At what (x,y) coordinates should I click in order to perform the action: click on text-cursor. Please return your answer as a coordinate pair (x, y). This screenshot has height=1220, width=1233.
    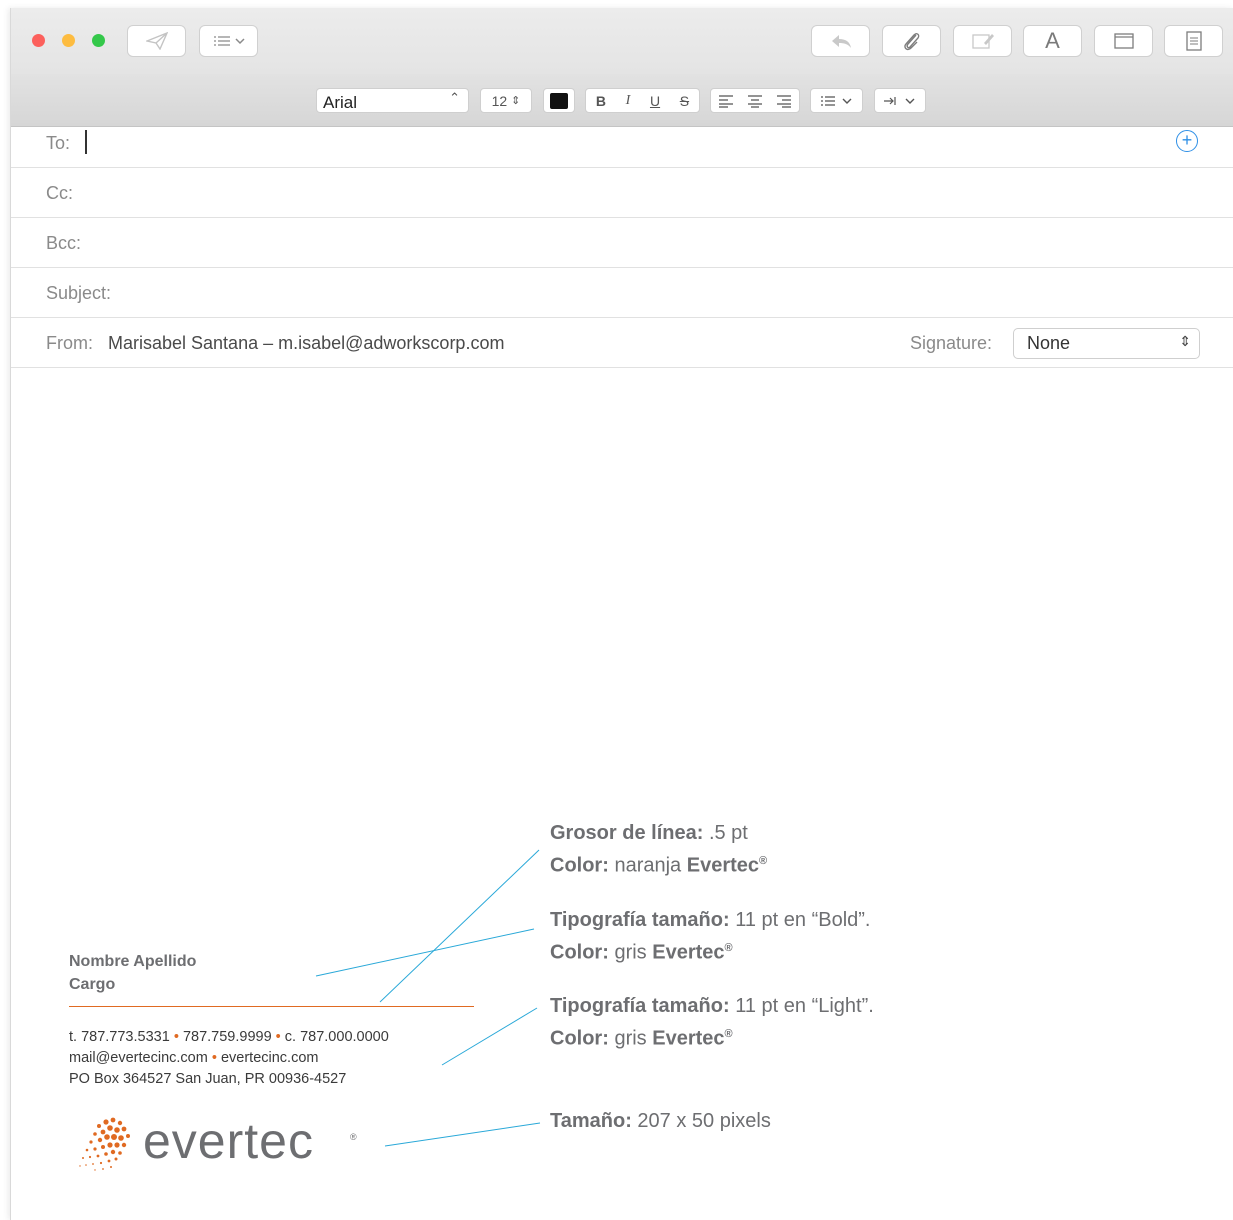
    Looking at the image, I should click on (86, 142).